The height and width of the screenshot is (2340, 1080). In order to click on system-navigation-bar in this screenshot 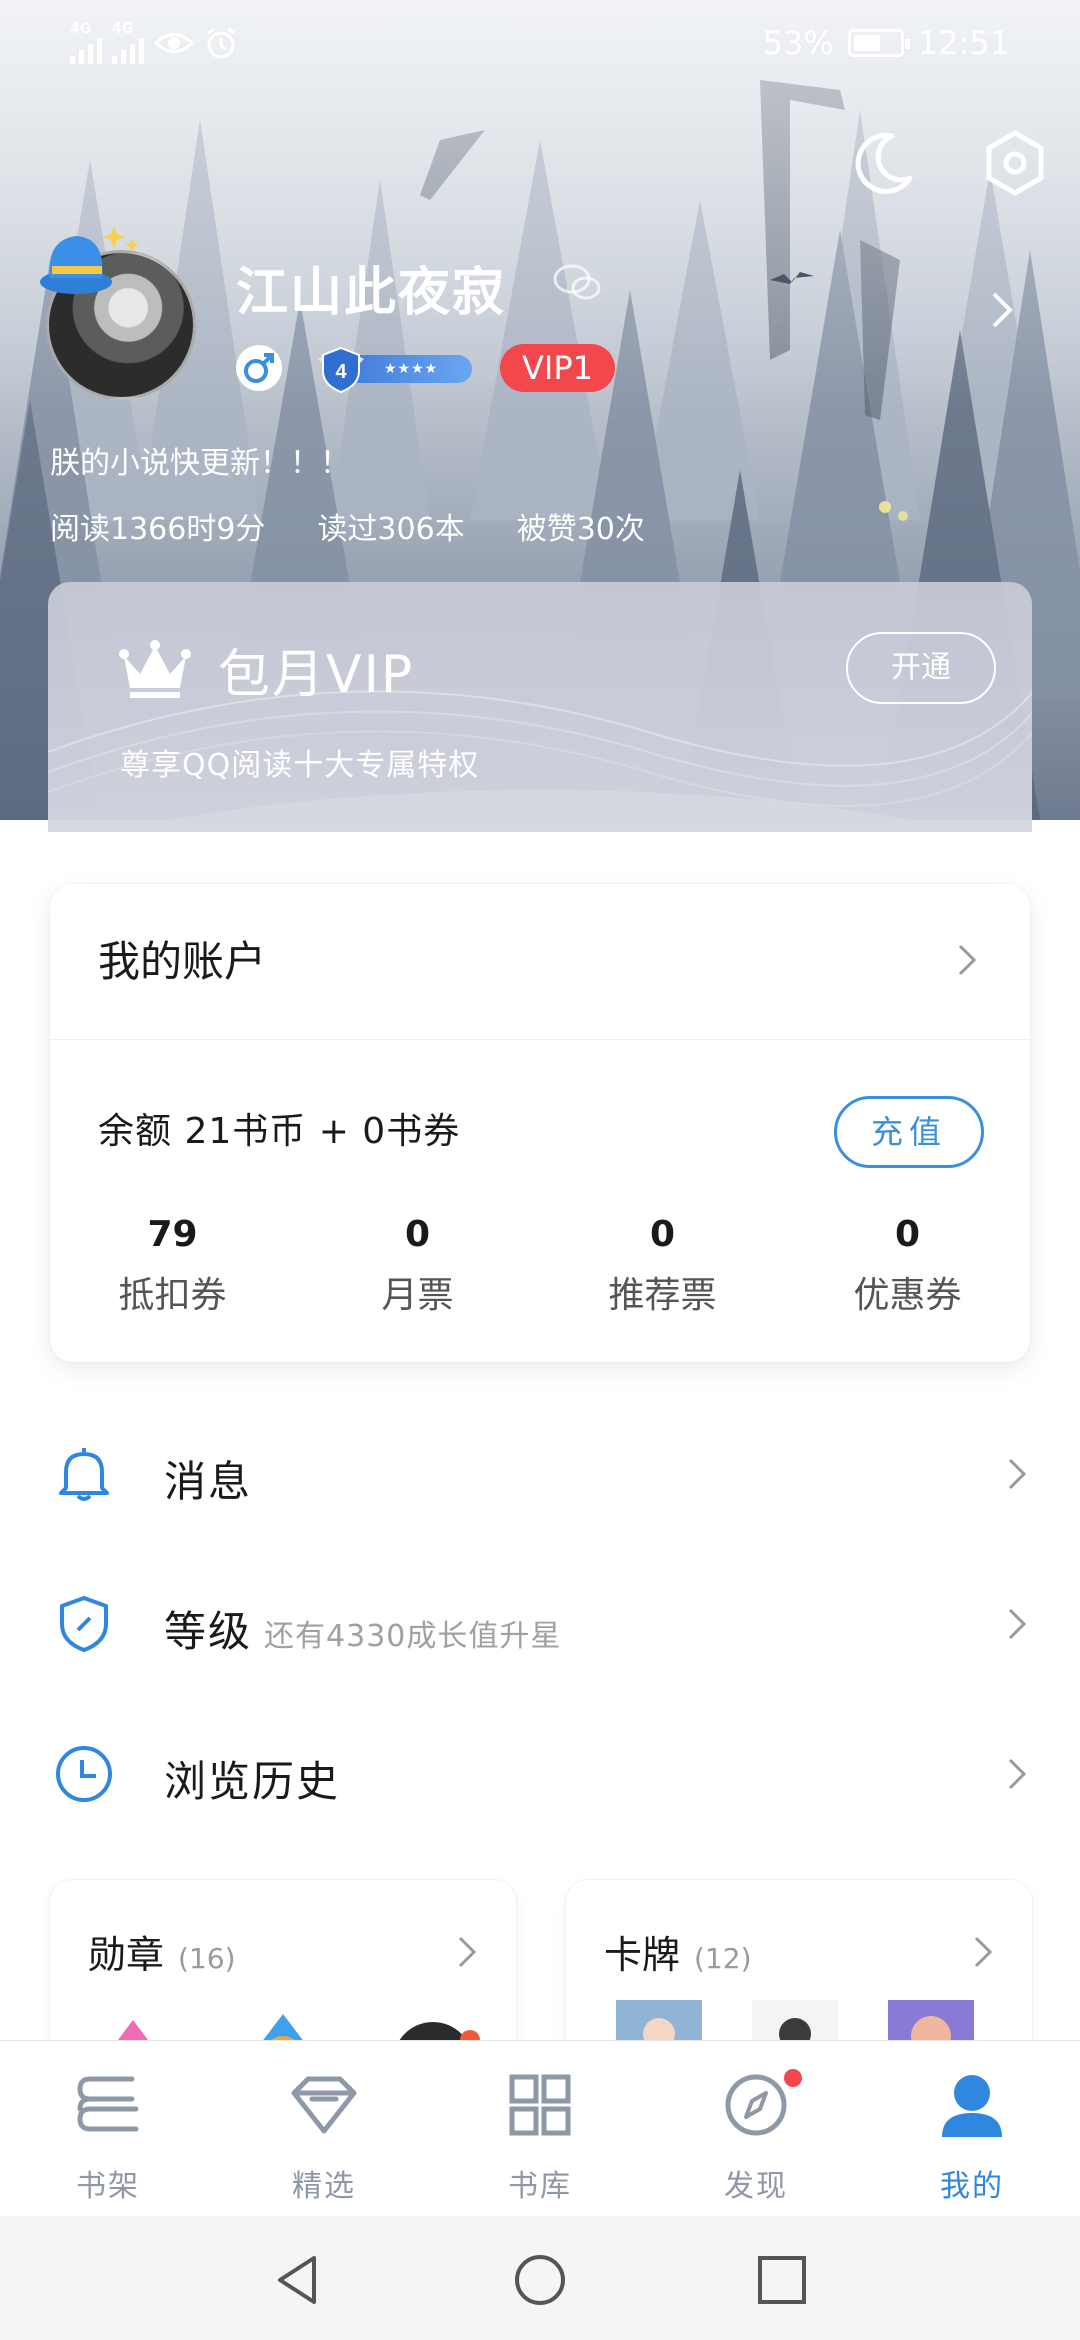, I will do `click(540, 2278)`.